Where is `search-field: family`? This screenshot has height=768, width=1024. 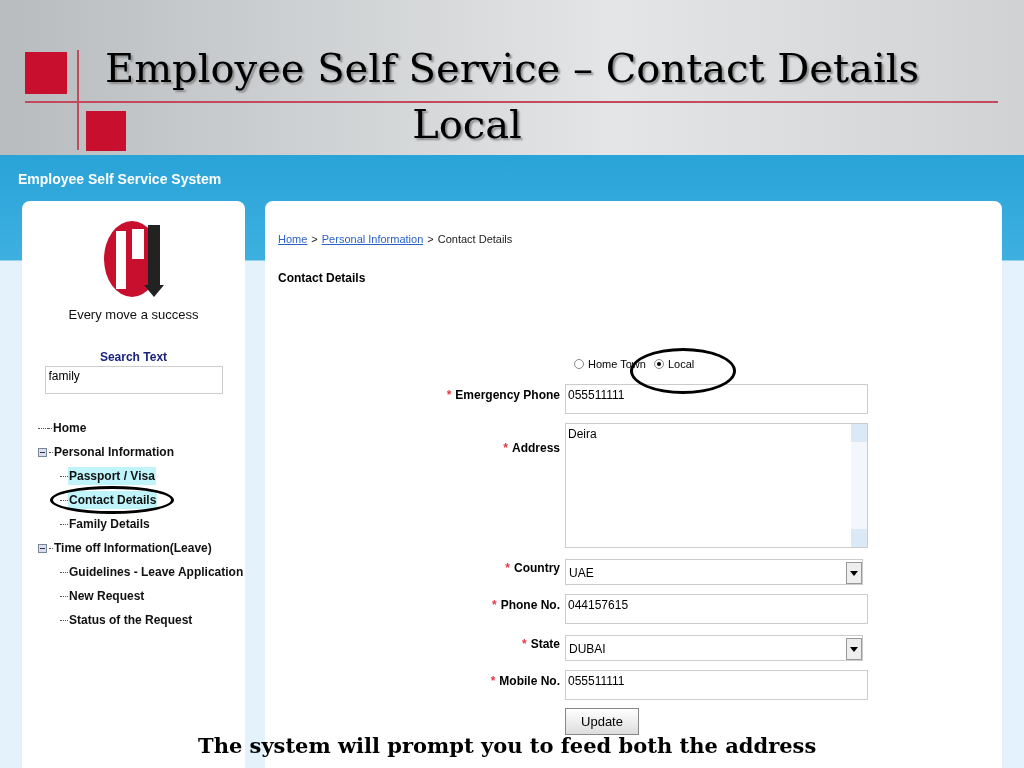 search-field: family is located at coordinates (133, 380).